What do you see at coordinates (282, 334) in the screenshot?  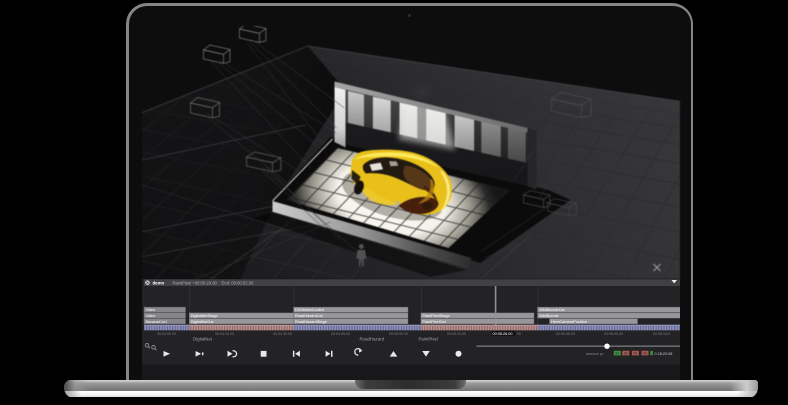 I see `svg-text: 00:04:30.00` at bounding box center [282, 334].